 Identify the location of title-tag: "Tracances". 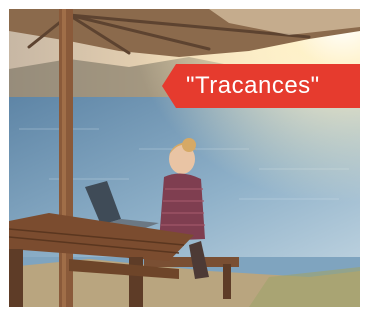
(261, 86).